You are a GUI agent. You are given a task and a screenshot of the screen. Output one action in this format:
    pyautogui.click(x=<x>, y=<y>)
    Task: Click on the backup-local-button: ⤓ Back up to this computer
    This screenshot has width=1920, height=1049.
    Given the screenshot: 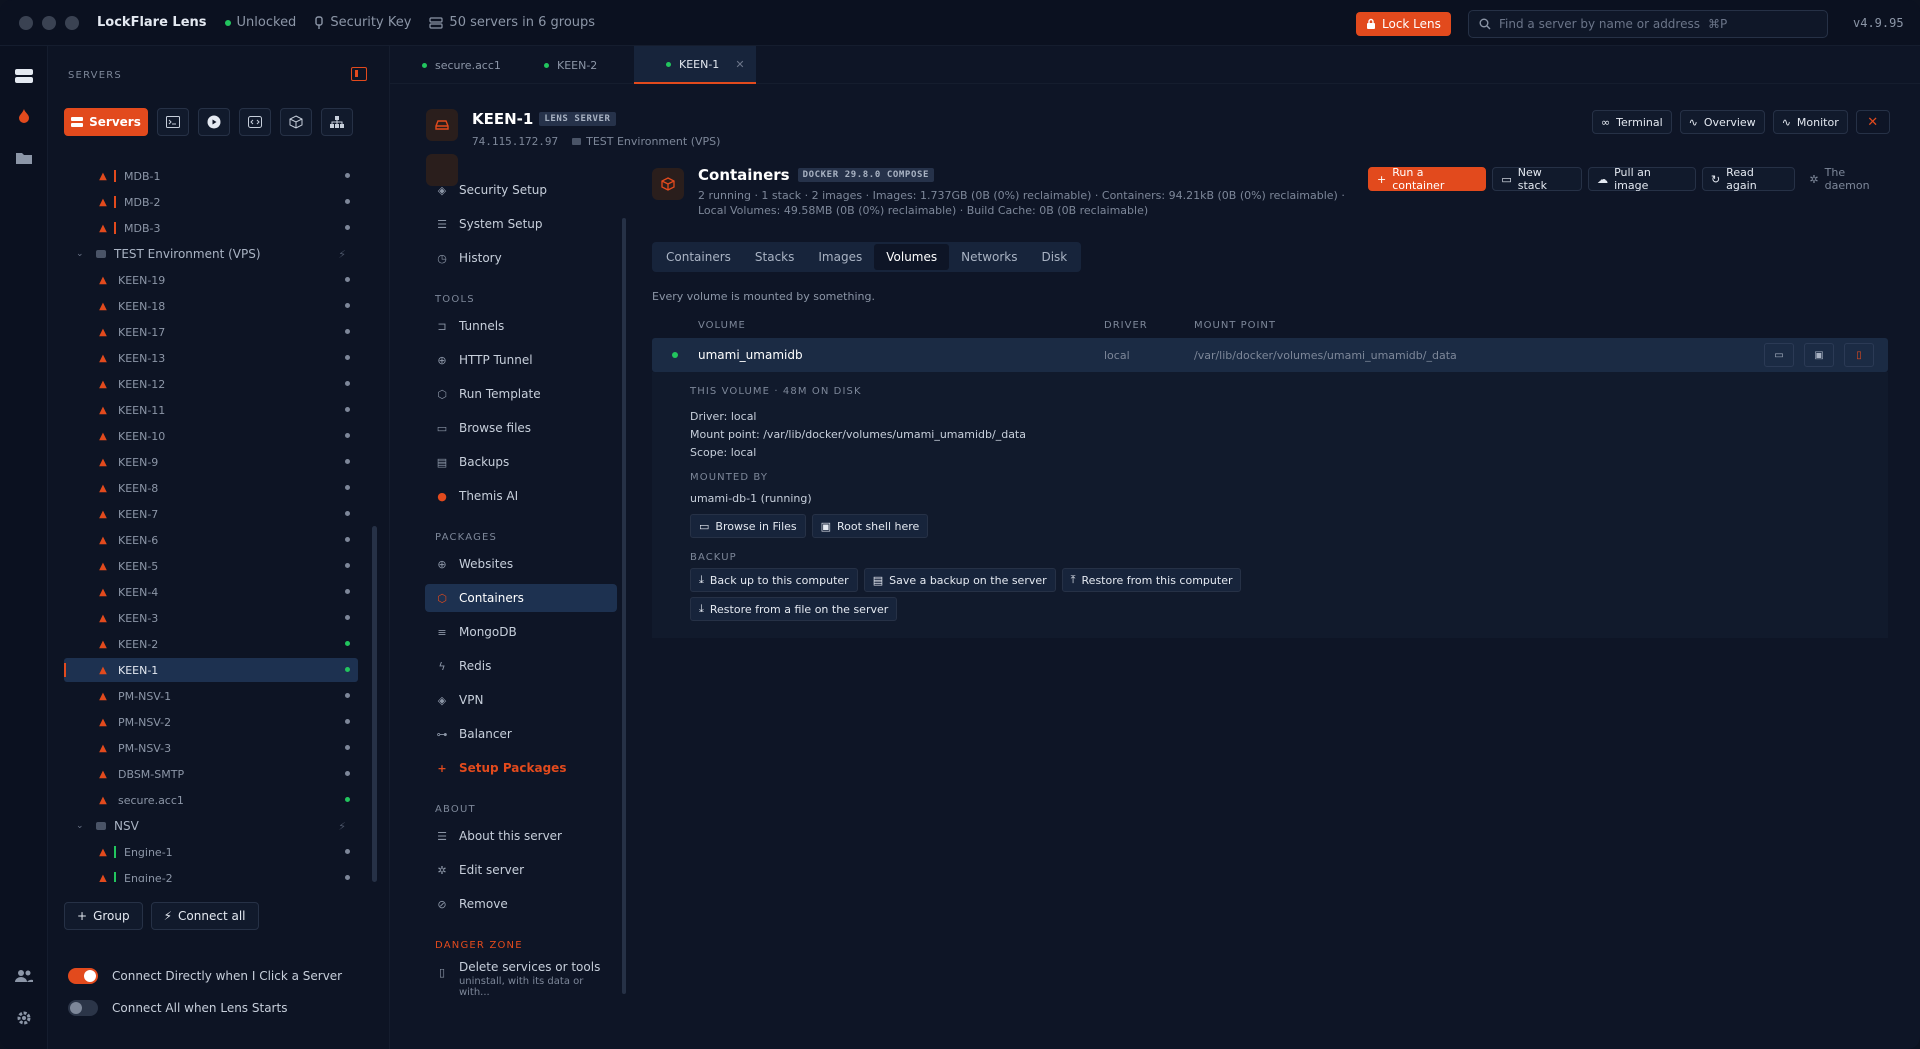 What is the action you would take?
    pyautogui.click(x=774, y=580)
    